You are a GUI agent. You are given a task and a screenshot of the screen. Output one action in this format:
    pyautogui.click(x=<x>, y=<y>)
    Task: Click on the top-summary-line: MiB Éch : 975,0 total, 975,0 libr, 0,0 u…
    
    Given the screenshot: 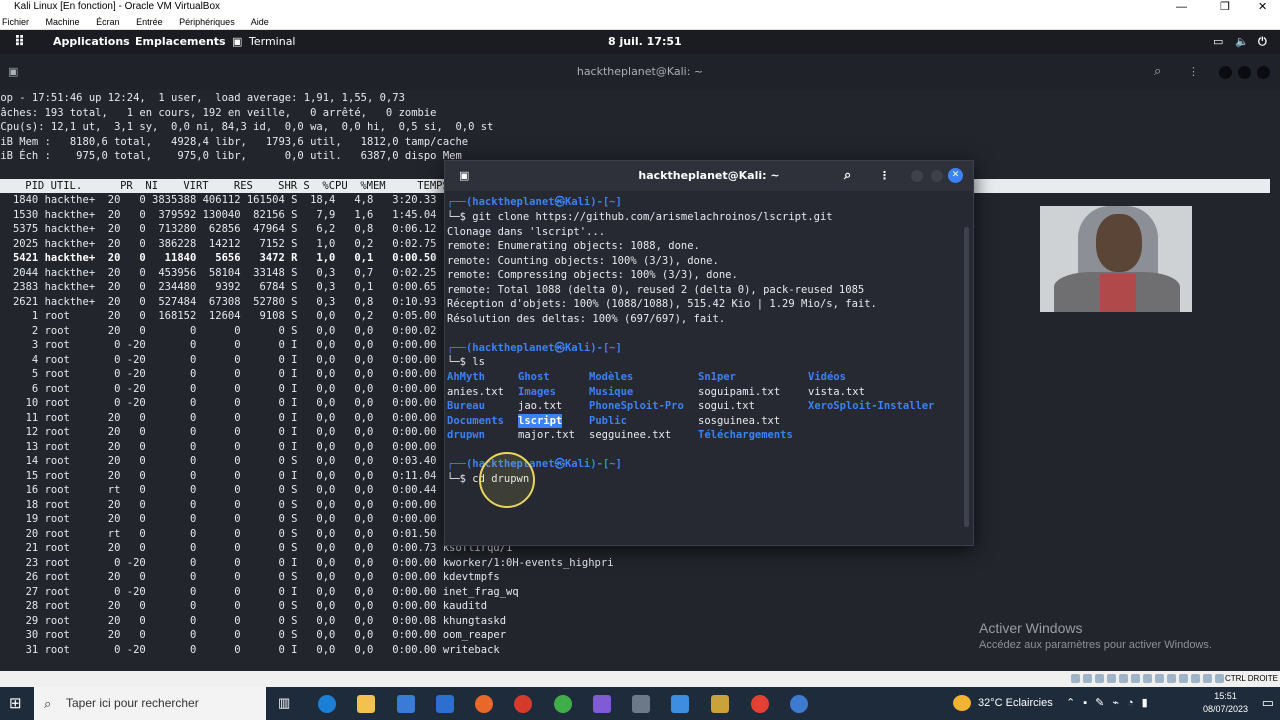 What is the action you would take?
    pyautogui.click(x=231, y=156)
    